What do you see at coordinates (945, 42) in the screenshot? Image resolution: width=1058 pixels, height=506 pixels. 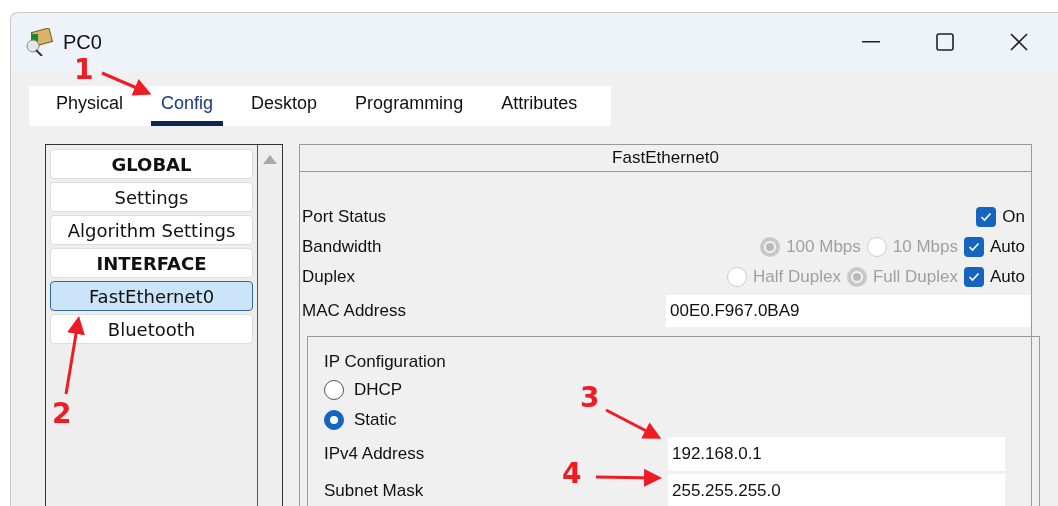 I see `maximize-icon` at bounding box center [945, 42].